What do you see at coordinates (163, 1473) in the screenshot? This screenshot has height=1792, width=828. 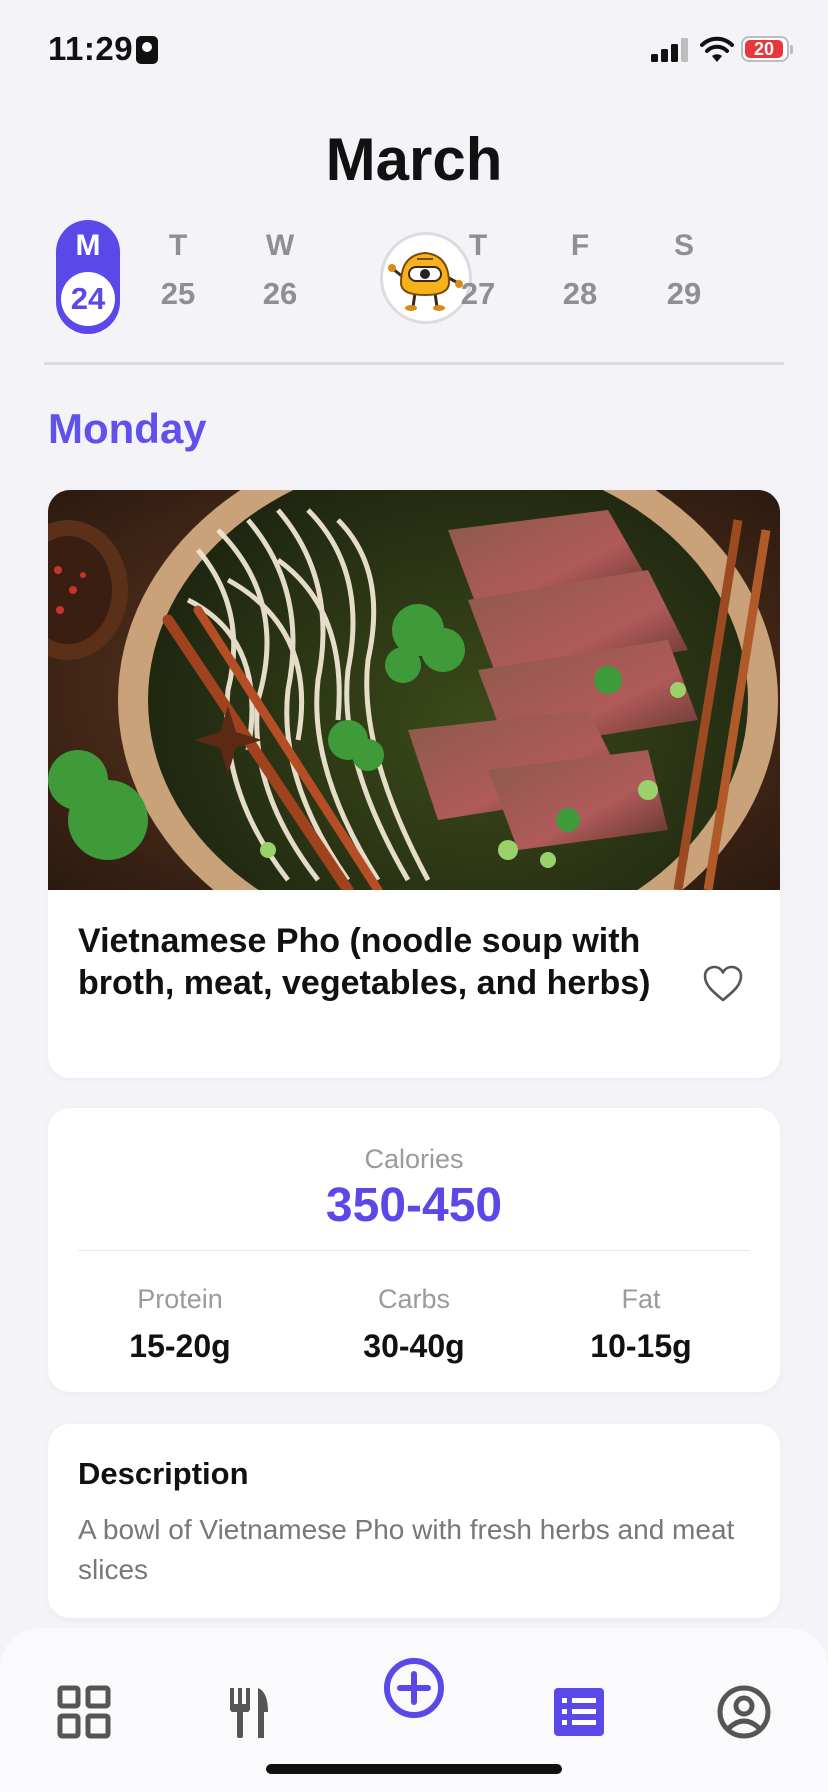 I see `description-heading: Description` at bounding box center [163, 1473].